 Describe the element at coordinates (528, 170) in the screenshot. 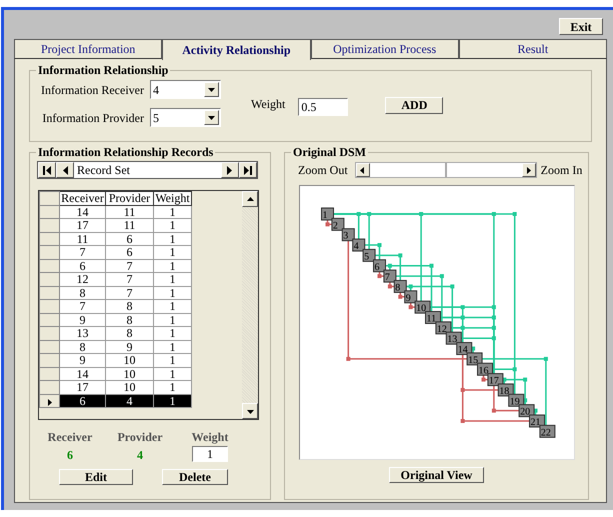

I see `scroll-right-icon` at that location.